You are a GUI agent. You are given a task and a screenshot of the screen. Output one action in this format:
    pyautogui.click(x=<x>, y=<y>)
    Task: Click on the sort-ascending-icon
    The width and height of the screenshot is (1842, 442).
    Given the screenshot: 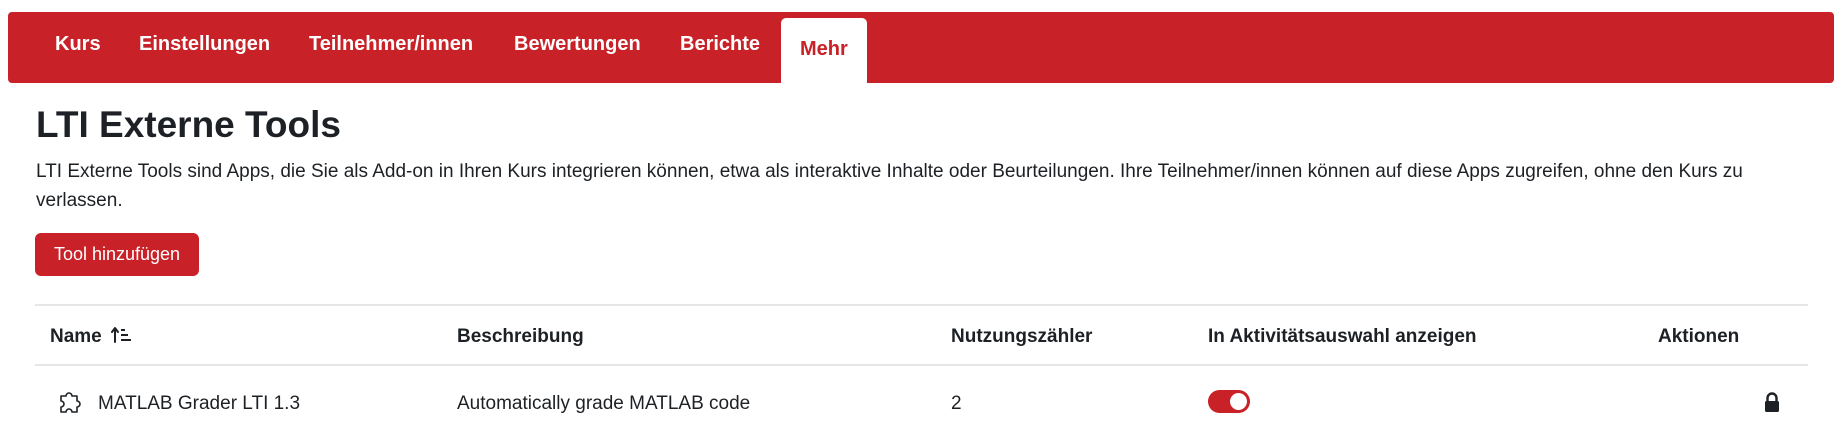 What is the action you would take?
    pyautogui.click(x=122, y=338)
    